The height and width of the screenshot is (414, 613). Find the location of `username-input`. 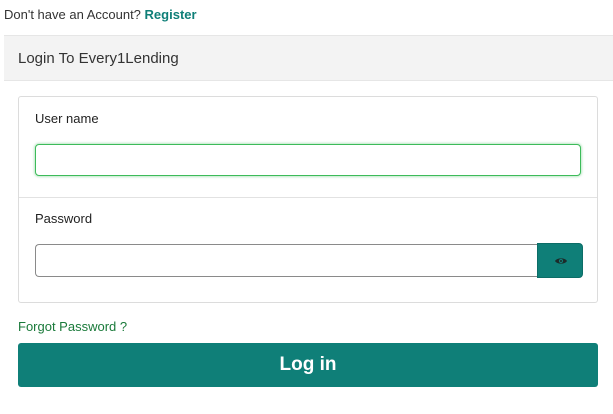

username-input is located at coordinates (308, 160).